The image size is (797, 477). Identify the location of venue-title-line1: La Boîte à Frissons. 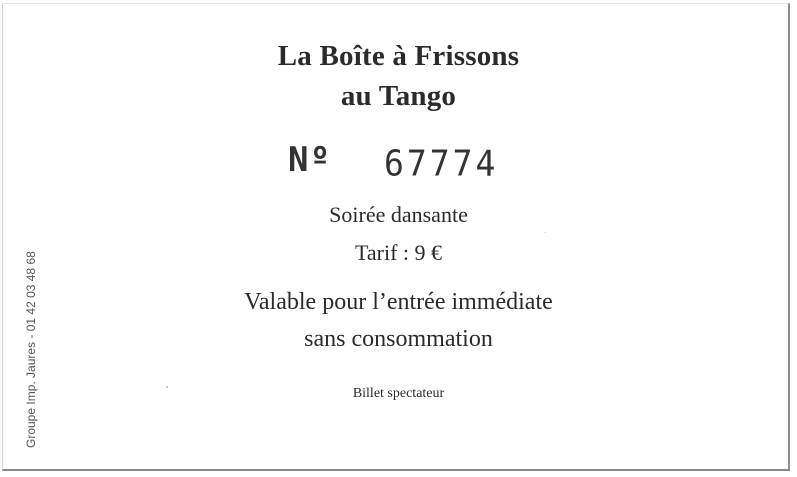
(398, 56).